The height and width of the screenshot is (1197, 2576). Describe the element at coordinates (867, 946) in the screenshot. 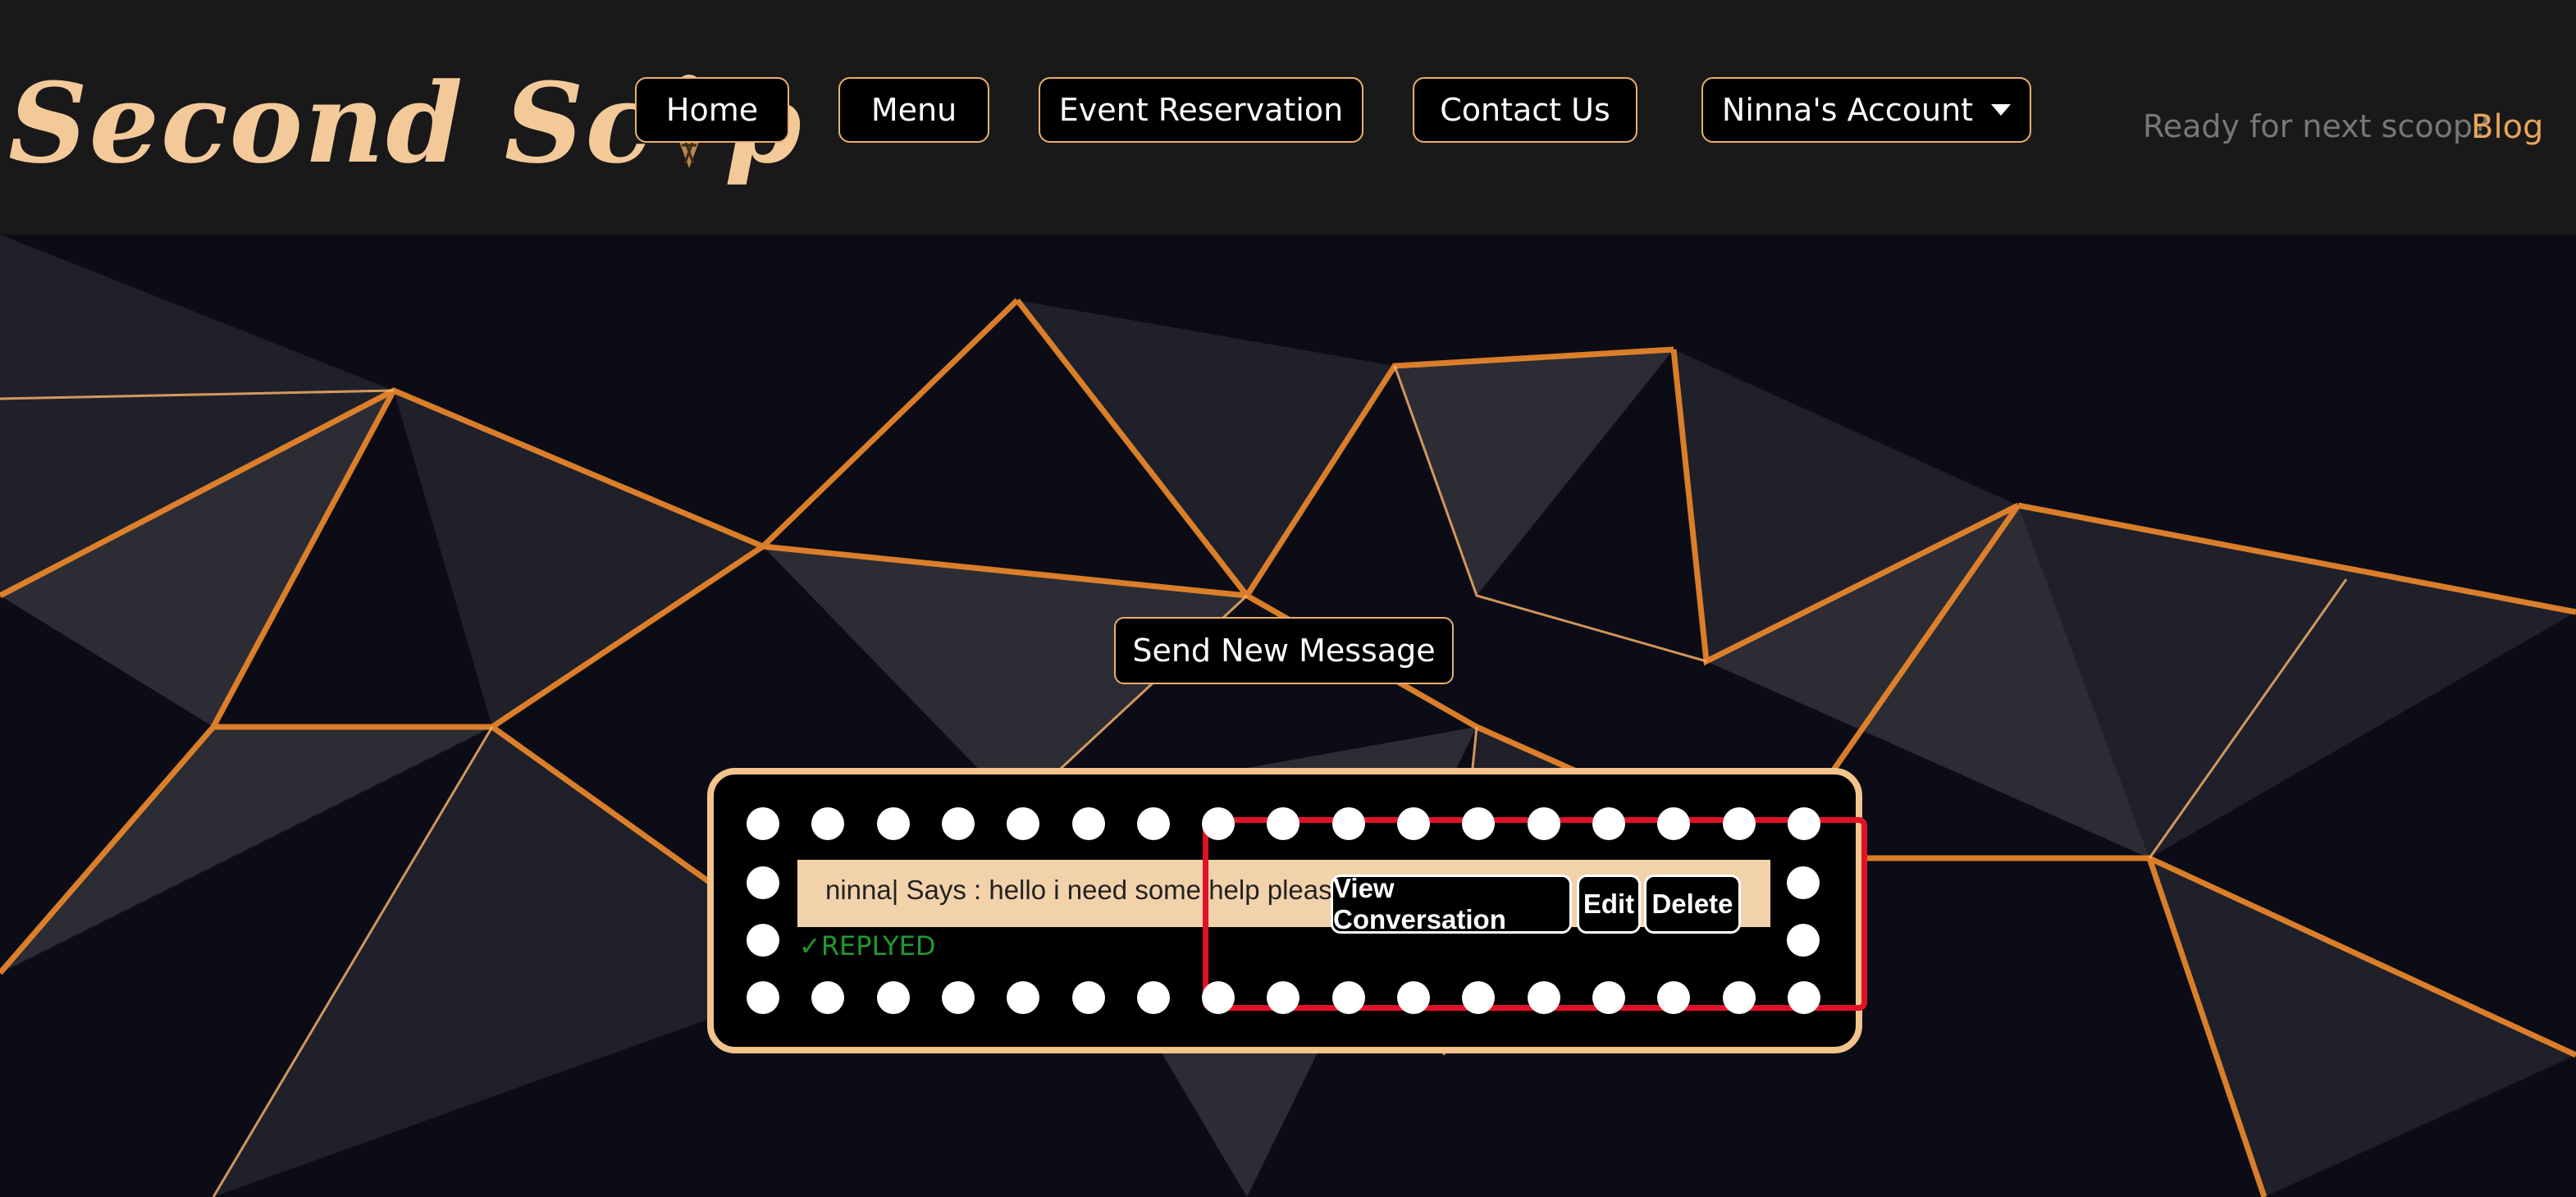

I see `replied-status: ✓REPLYED` at that location.